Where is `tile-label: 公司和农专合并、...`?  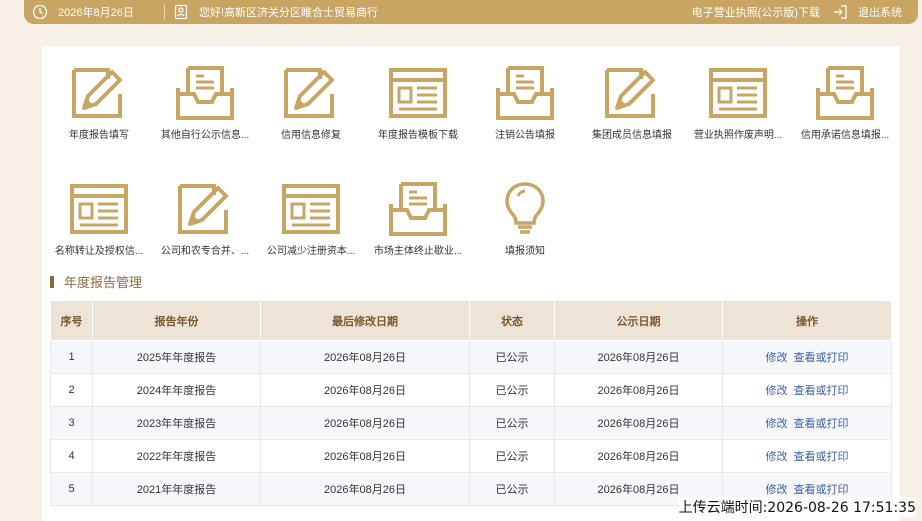 tile-label: 公司和农专合并、... is located at coordinates (205, 251).